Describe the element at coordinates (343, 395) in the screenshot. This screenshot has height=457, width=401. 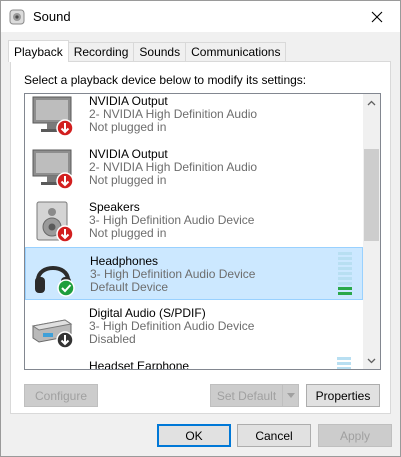
I see `properties-button: Properties` at that location.